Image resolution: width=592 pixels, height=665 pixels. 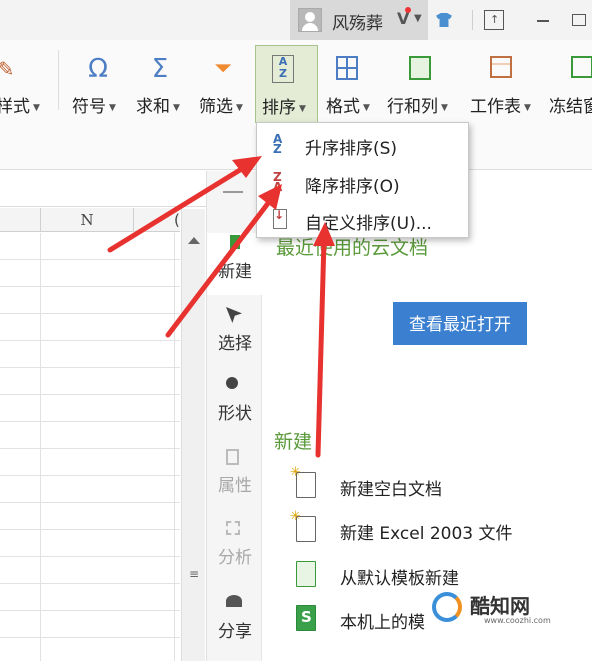 I want to click on worksheet-label: 工作表, so click(x=495, y=107).